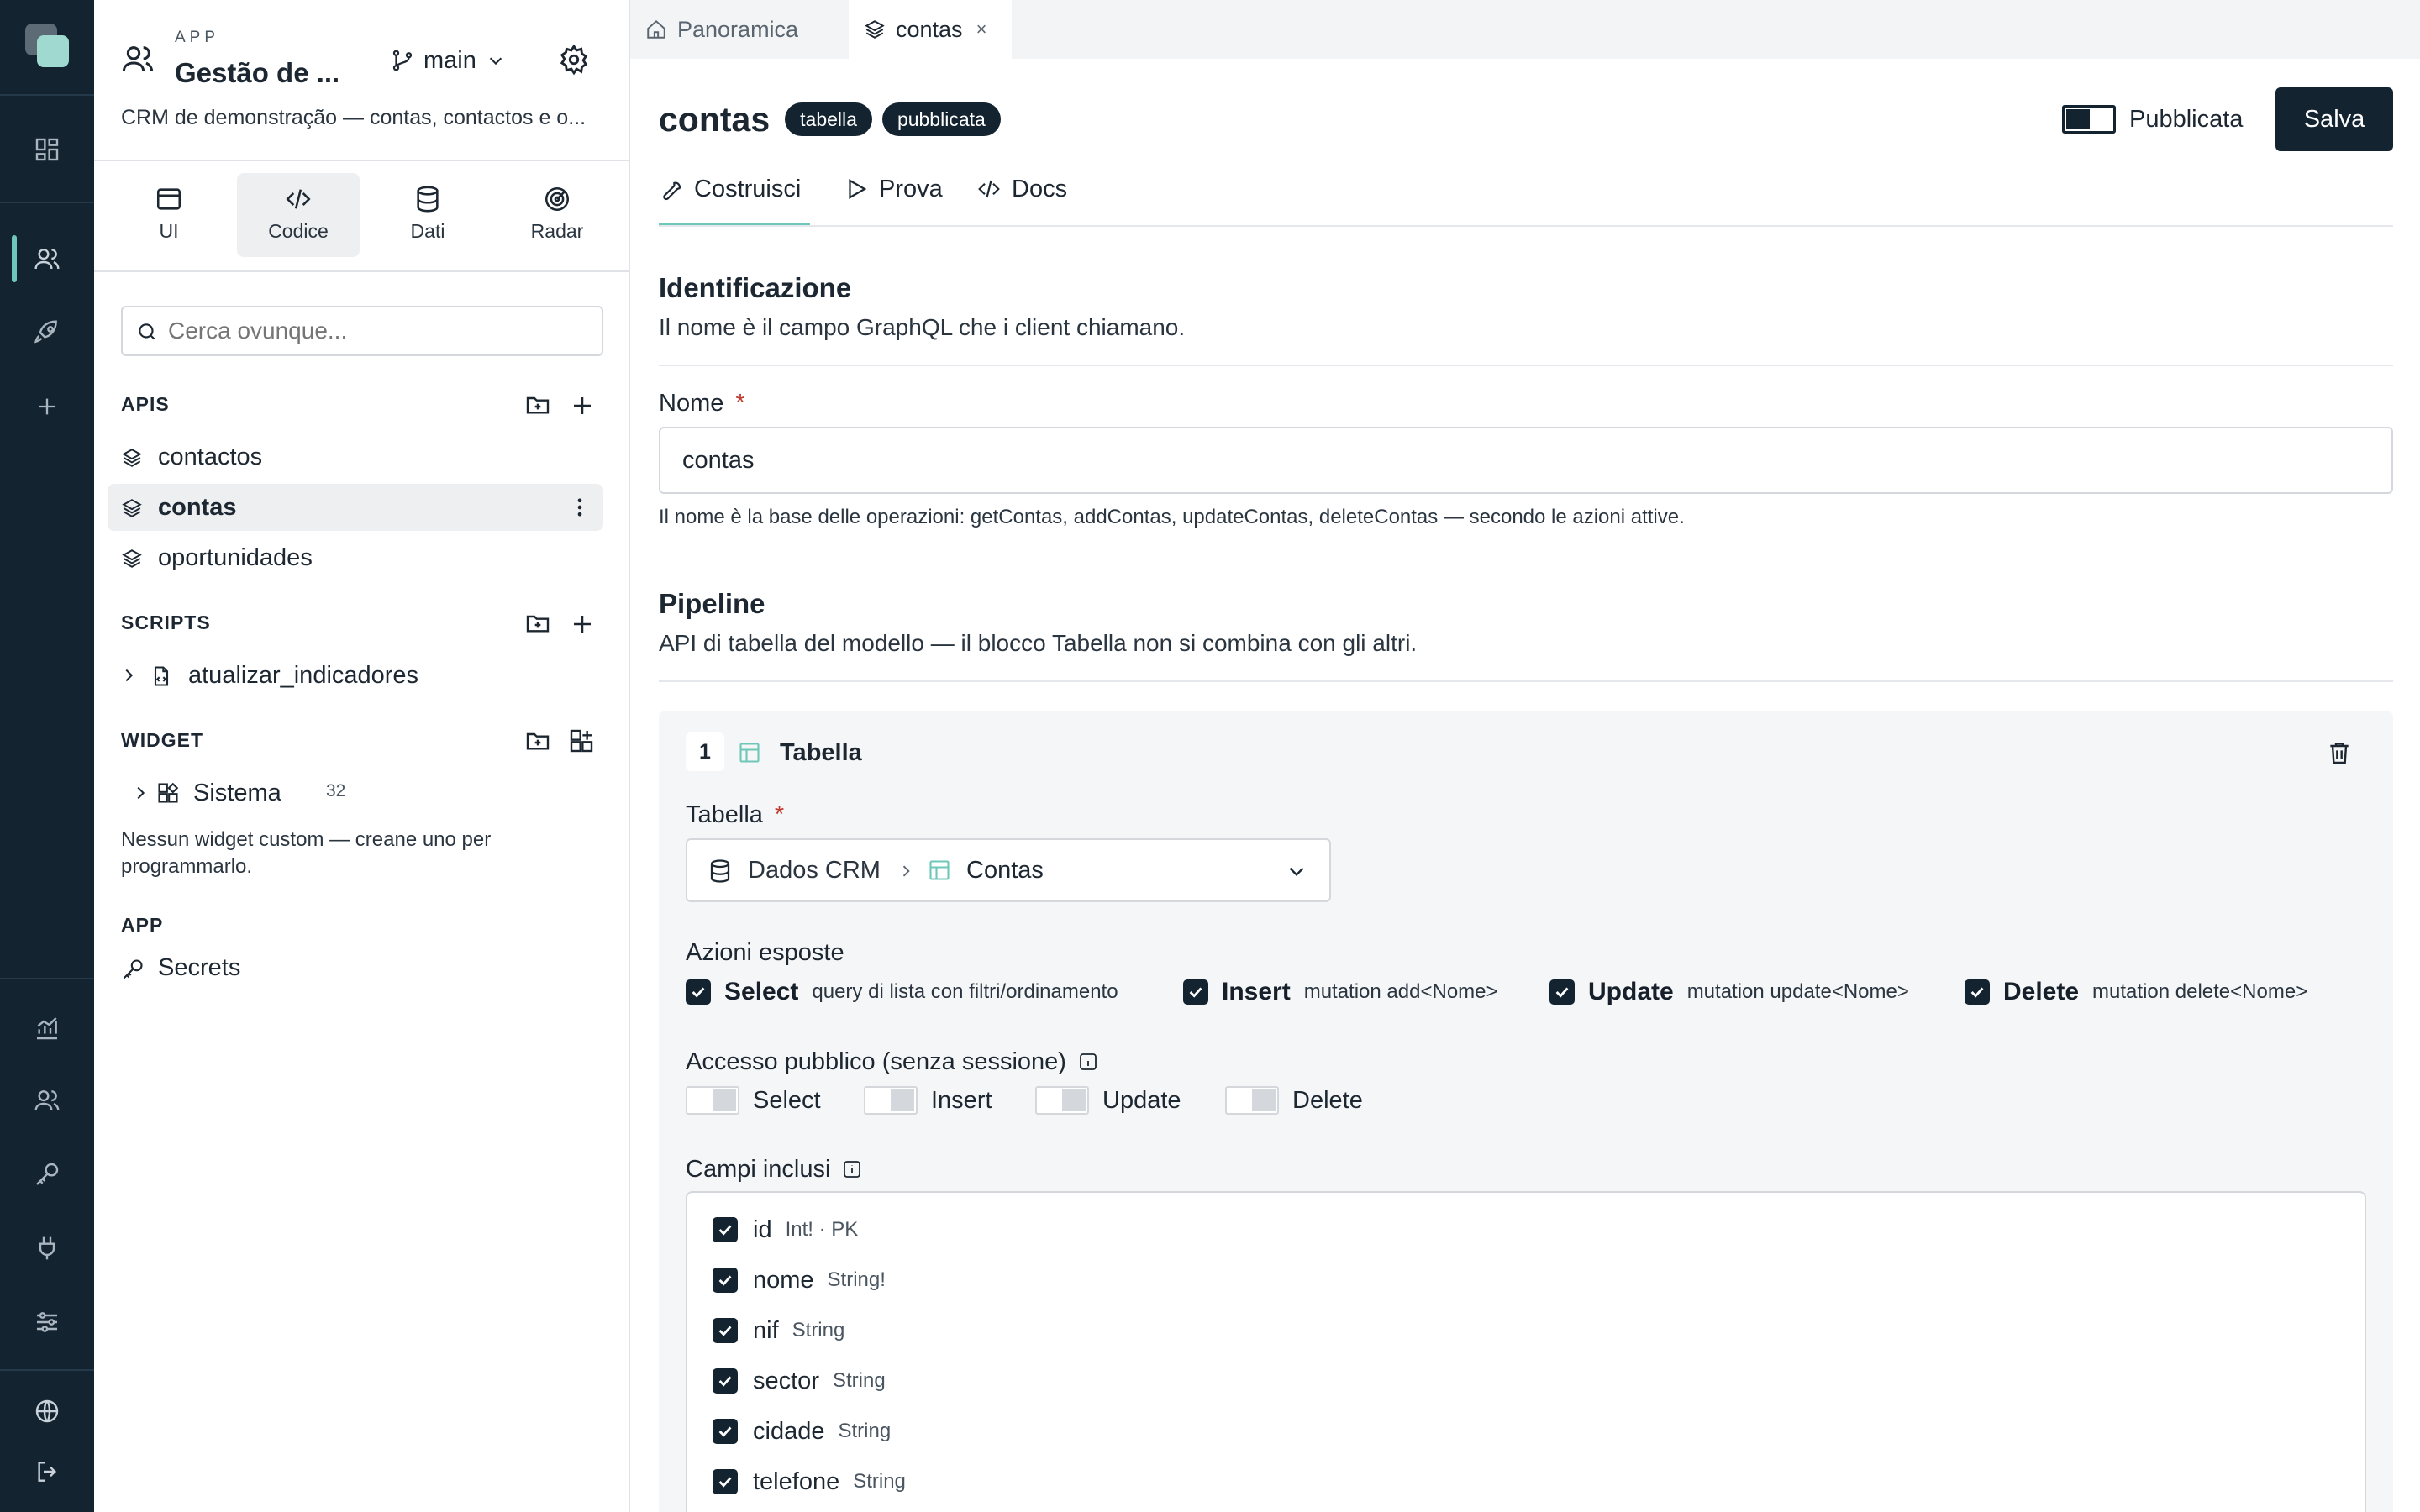 Image resolution: width=2420 pixels, height=1512 pixels. Describe the element at coordinates (448, 60) in the screenshot. I see `branch-selector: main` at that location.